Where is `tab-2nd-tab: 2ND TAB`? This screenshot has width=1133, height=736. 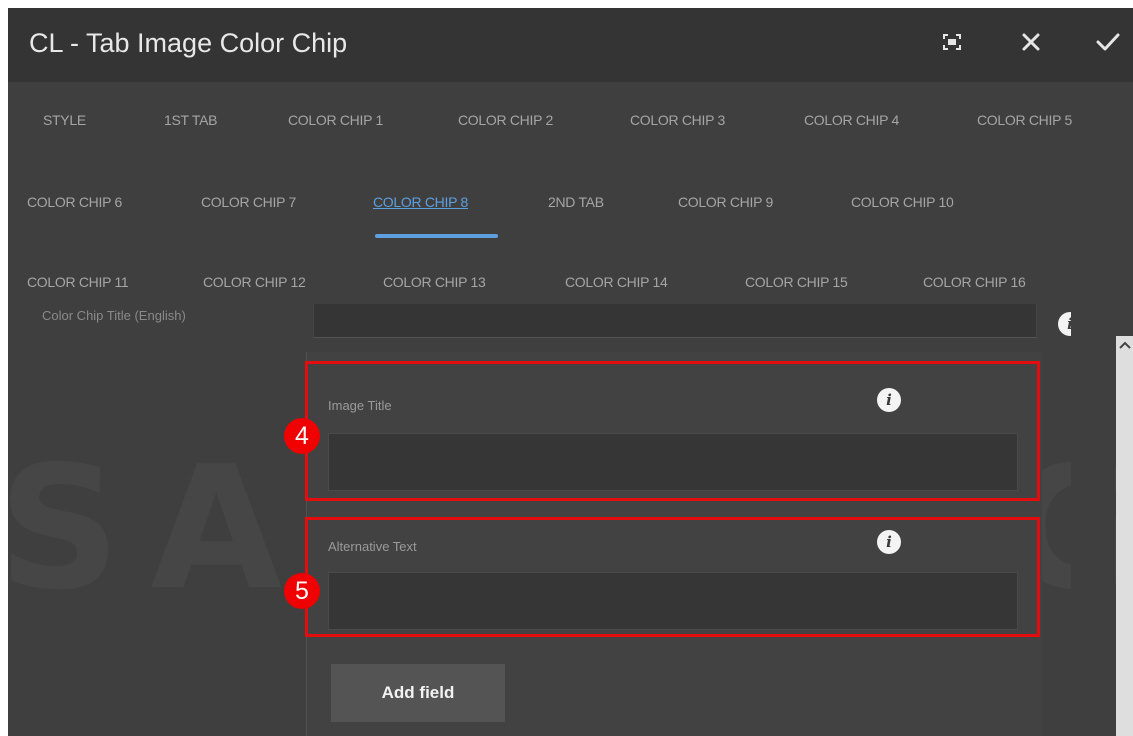
tab-2nd-tab: 2ND TAB is located at coordinates (576, 202).